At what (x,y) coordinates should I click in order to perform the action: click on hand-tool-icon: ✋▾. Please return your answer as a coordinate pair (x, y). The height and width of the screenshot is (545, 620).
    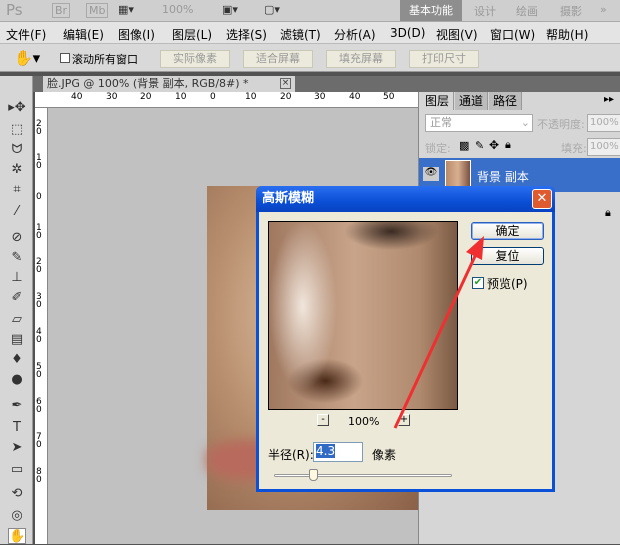
    Looking at the image, I should click on (27, 58).